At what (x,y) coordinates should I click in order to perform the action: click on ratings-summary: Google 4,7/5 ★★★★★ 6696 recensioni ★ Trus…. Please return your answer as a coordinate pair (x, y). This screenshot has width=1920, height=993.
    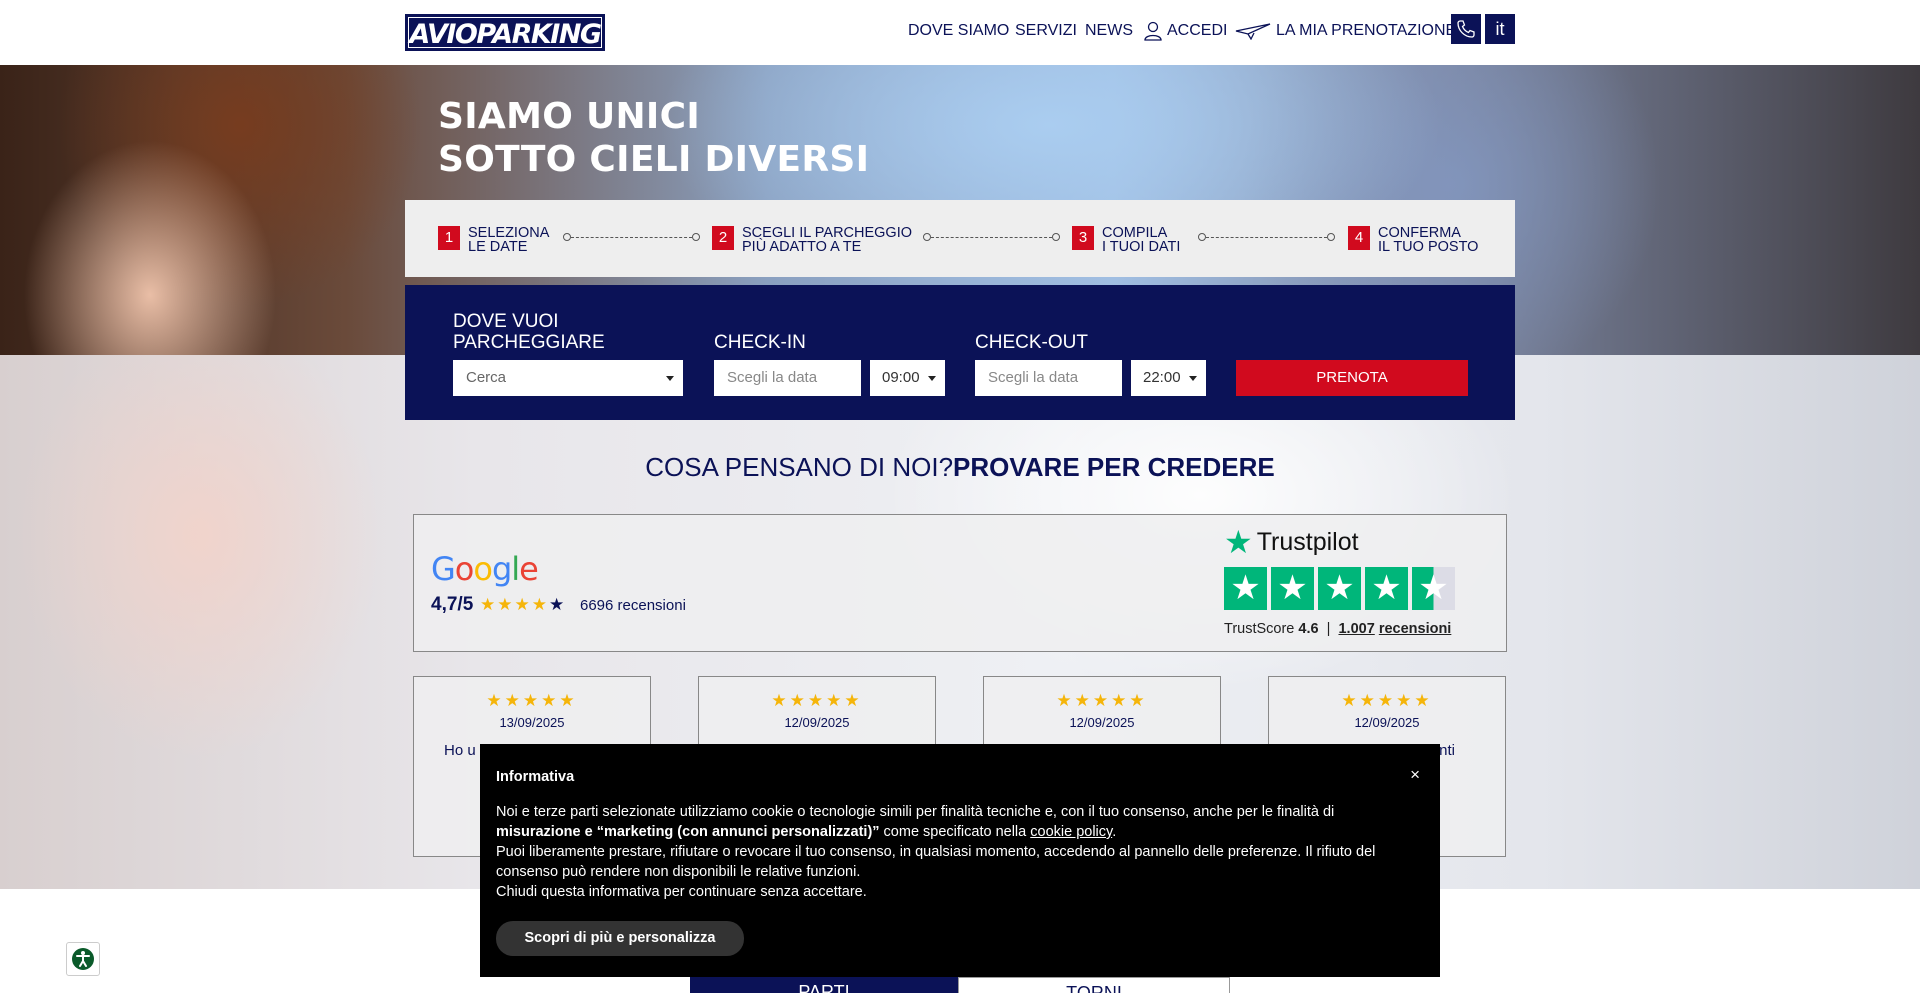
    Looking at the image, I should click on (960, 583).